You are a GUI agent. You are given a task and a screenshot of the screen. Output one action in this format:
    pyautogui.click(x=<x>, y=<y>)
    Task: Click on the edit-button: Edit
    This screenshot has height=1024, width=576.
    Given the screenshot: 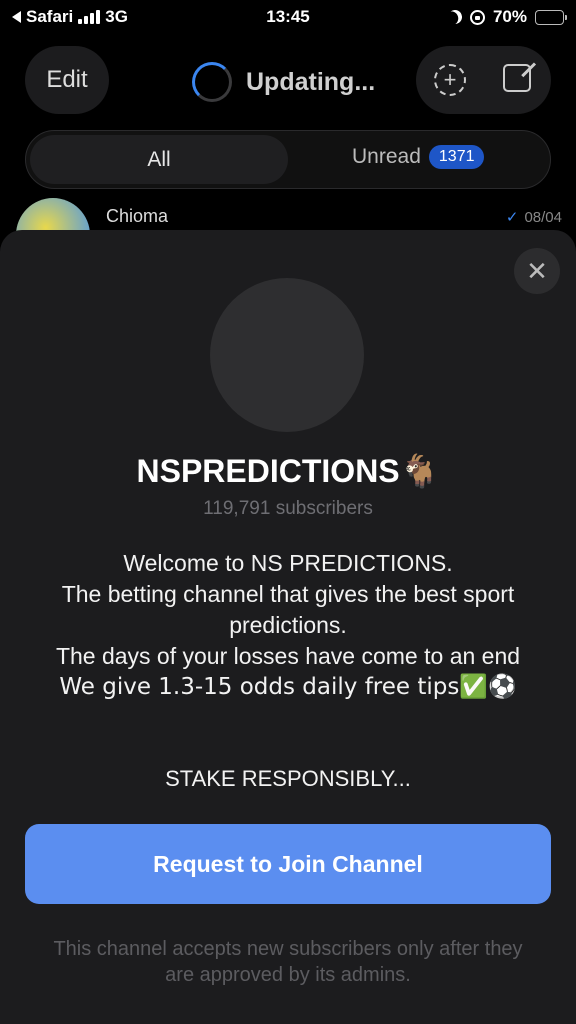 What is the action you would take?
    pyautogui.click(x=67, y=80)
    